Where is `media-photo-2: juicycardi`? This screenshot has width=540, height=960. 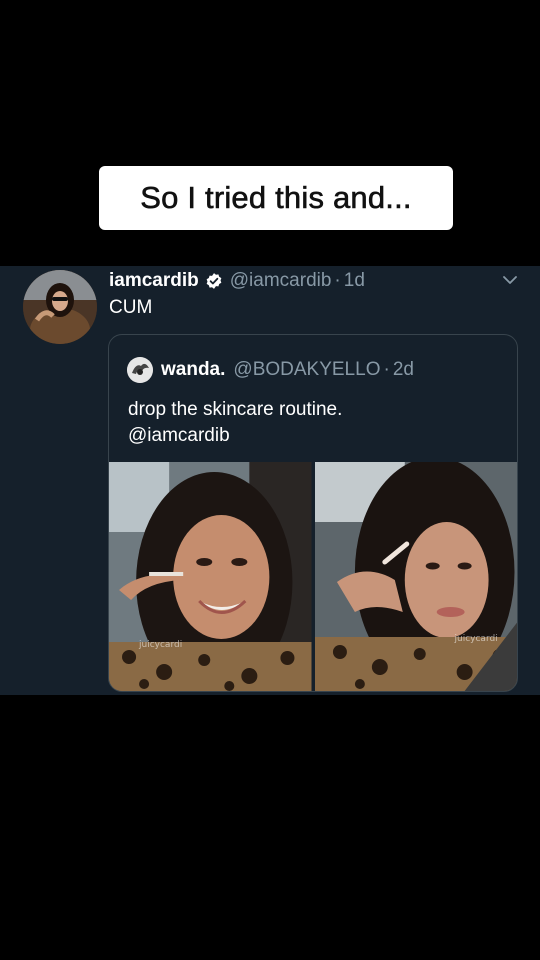 media-photo-2: juicycardi is located at coordinates (415, 576).